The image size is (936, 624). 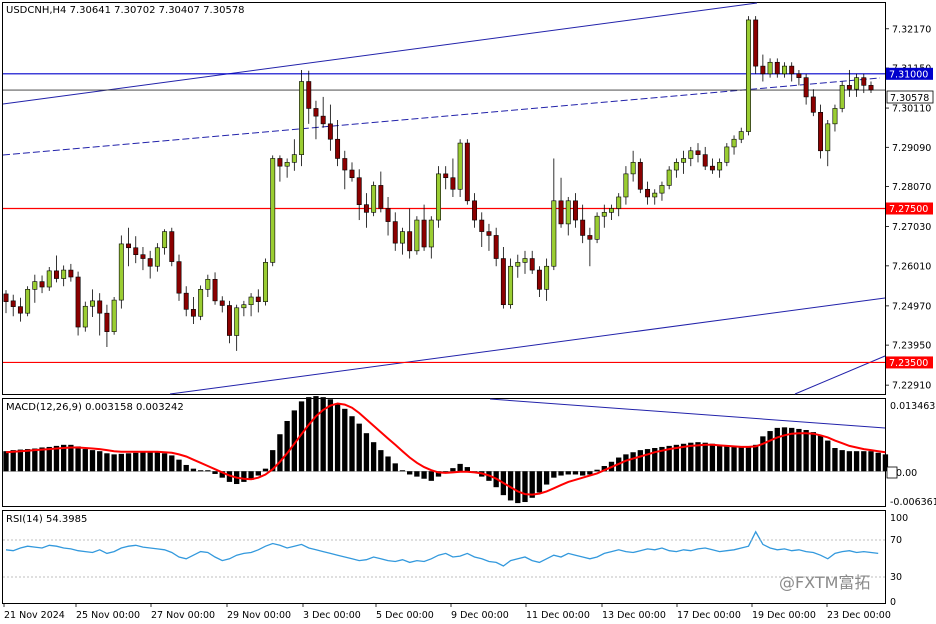 What do you see at coordinates (911, 227) in the screenshot?
I see `price-tick-label: 7.27030` at bounding box center [911, 227].